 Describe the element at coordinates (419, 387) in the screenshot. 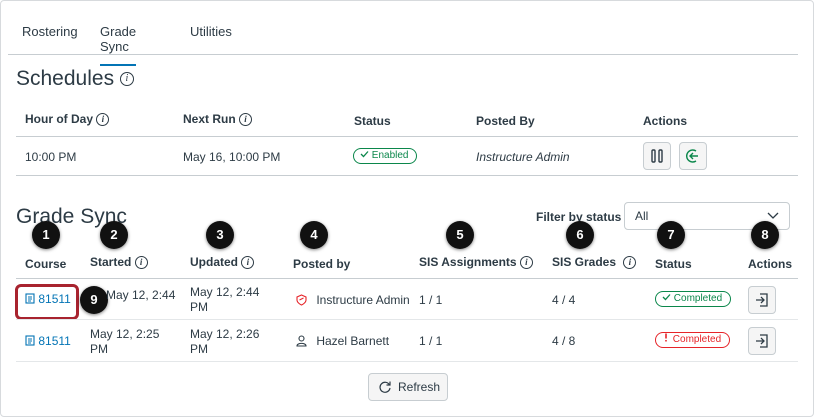

I see `refresh-label: Refresh` at that location.